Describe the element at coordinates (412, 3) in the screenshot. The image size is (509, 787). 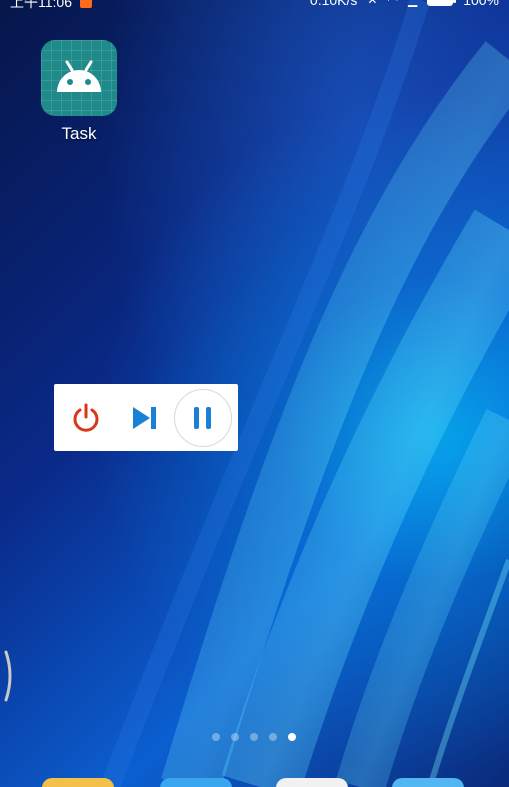
I see `signal-icon: ▁` at that location.